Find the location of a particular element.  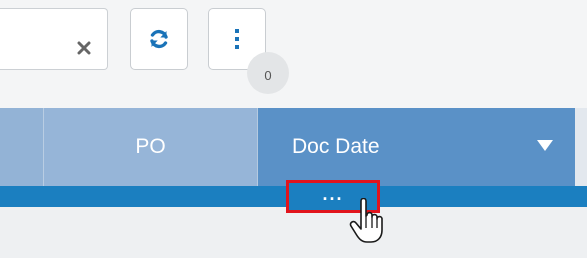

column-header-label: PO is located at coordinates (150, 146).